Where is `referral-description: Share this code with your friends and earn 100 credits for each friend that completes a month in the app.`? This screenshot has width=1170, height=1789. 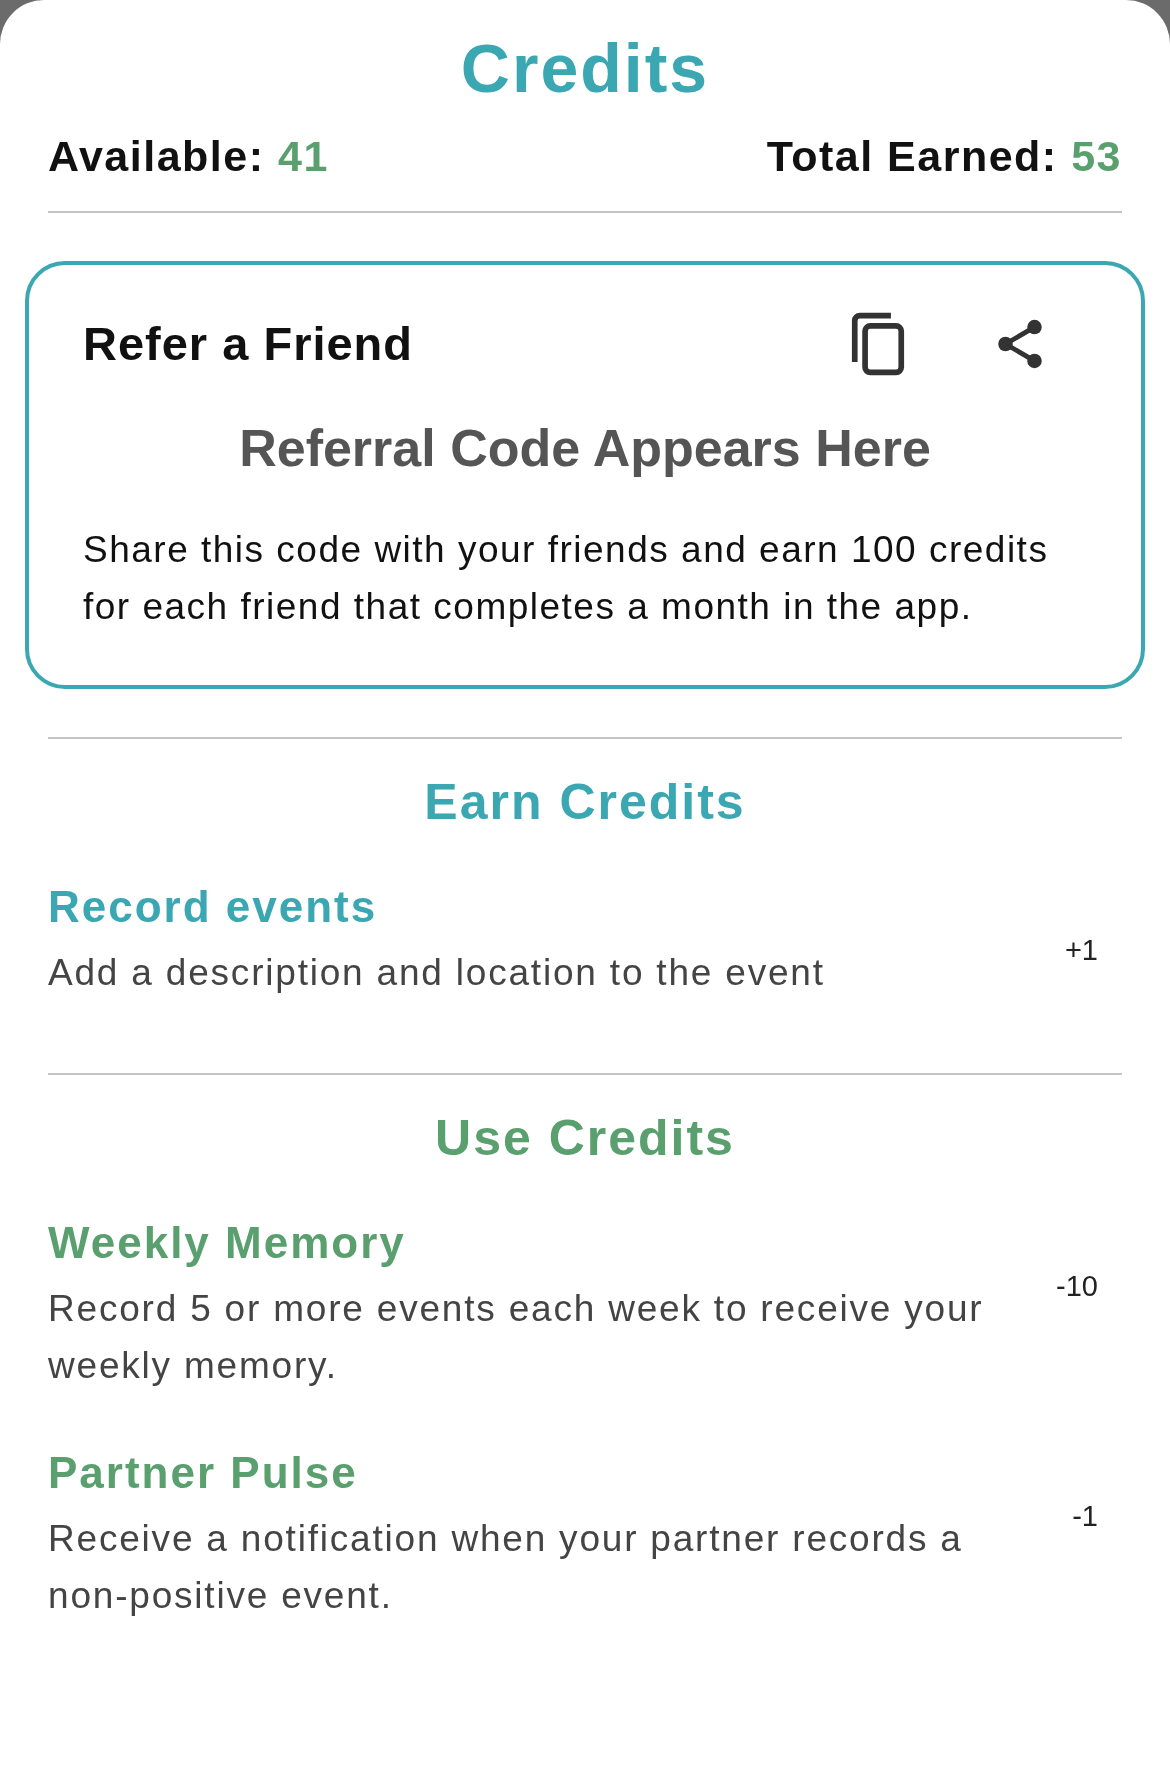
referral-description: Share this code with your friends and earn 100 credits for each friend that completes a month in the app. is located at coordinates (566, 578).